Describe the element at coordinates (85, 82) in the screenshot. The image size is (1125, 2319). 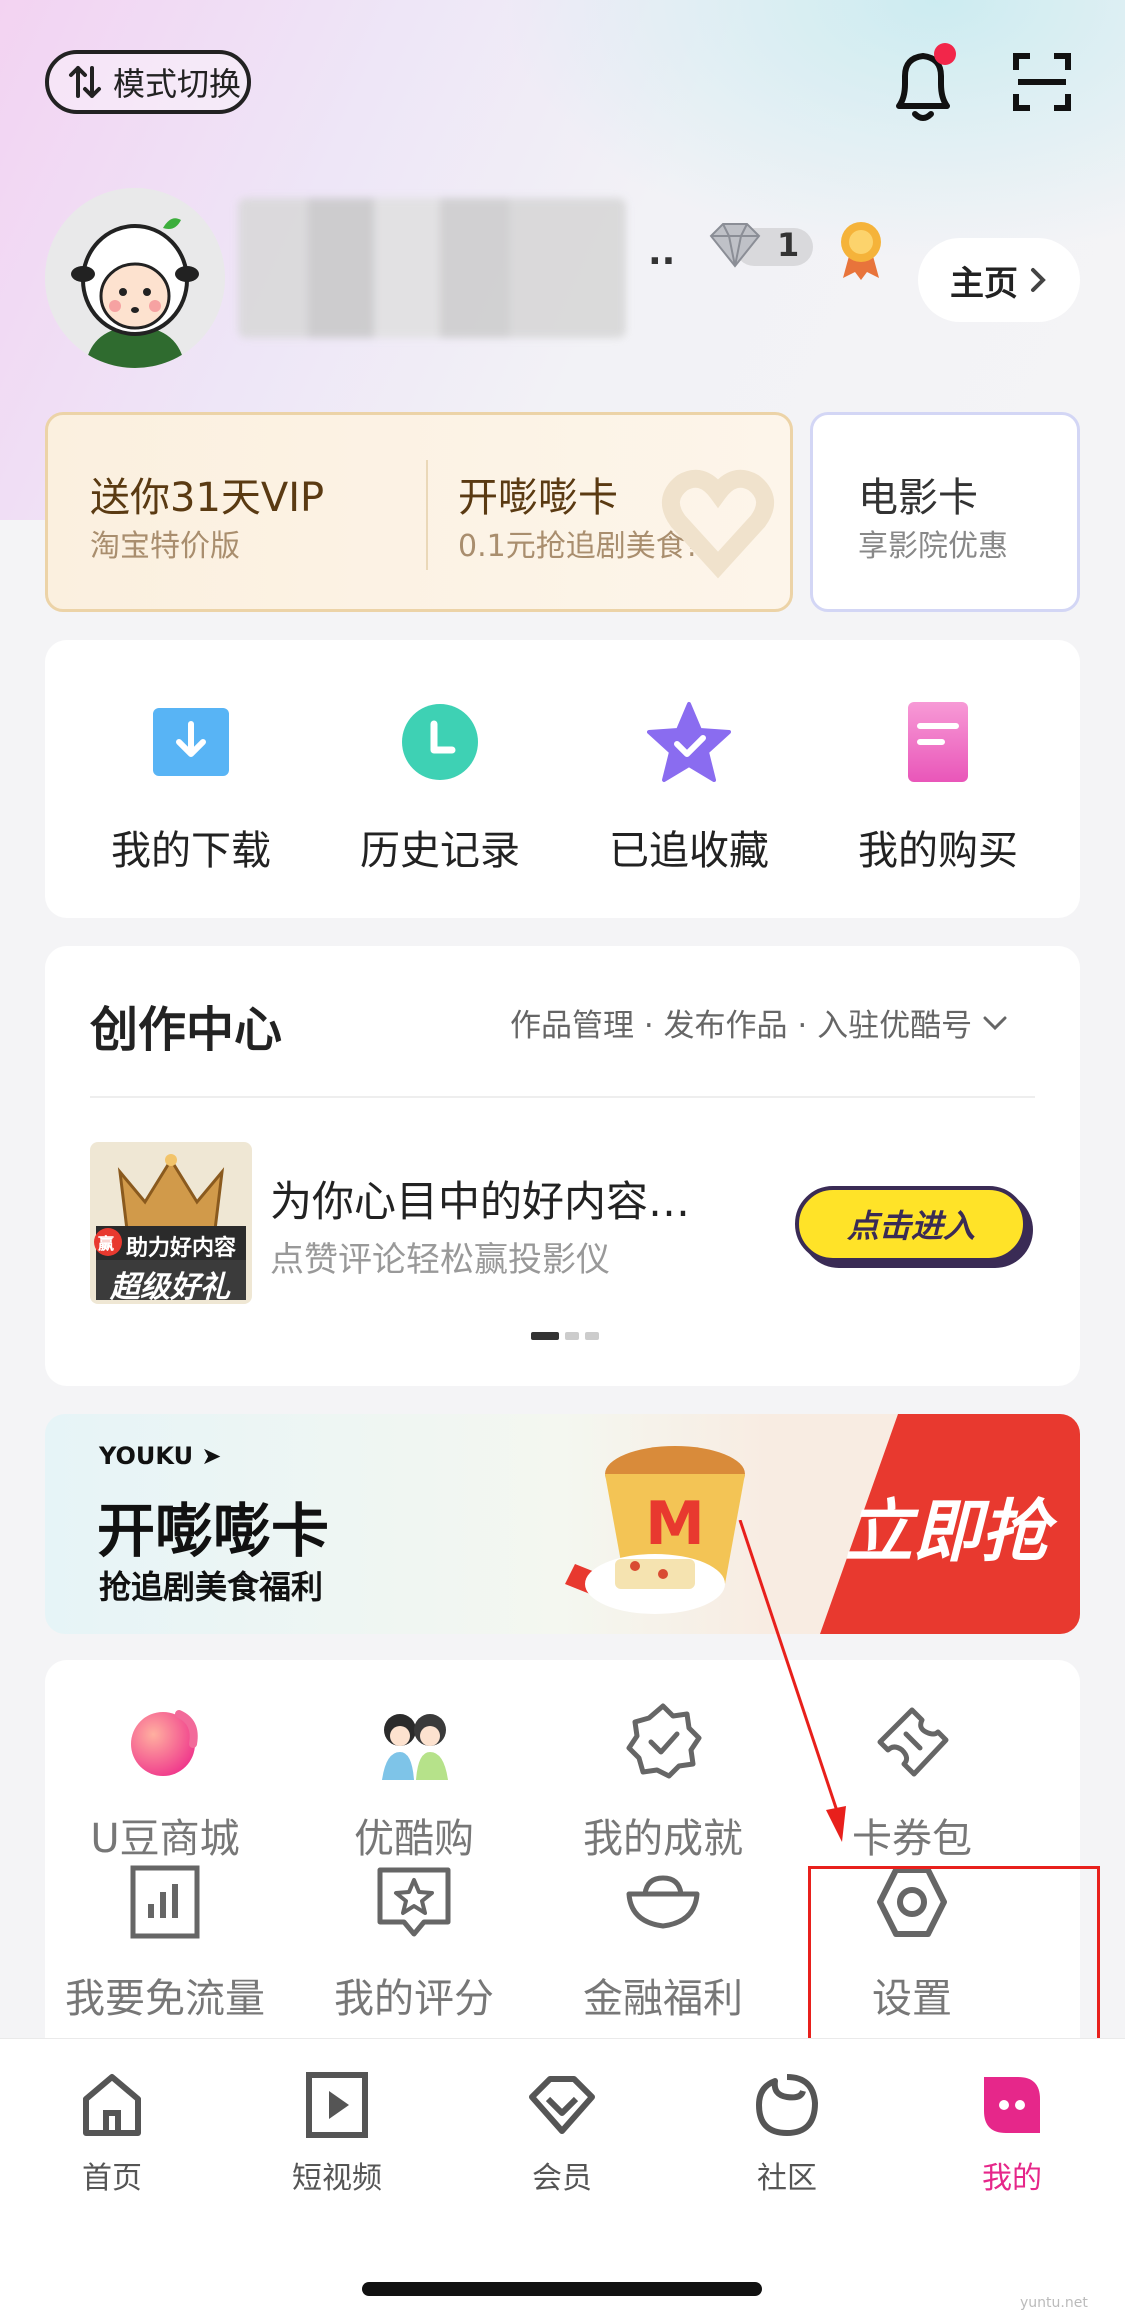
I see `switch-arrows-icon` at that location.